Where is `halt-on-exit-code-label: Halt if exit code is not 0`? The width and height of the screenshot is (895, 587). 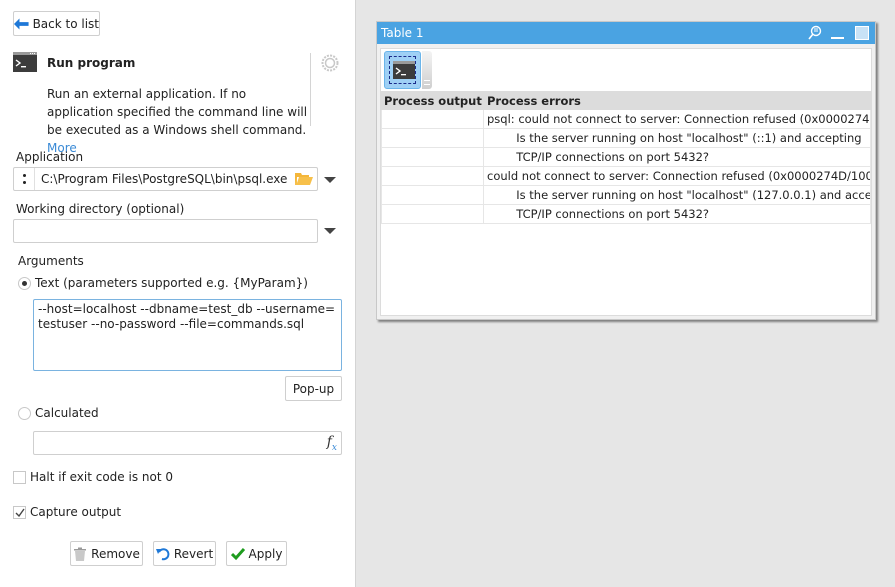 halt-on-exit-code-label: Halt if exit code is not 0 is located at coordinates (101, 477).